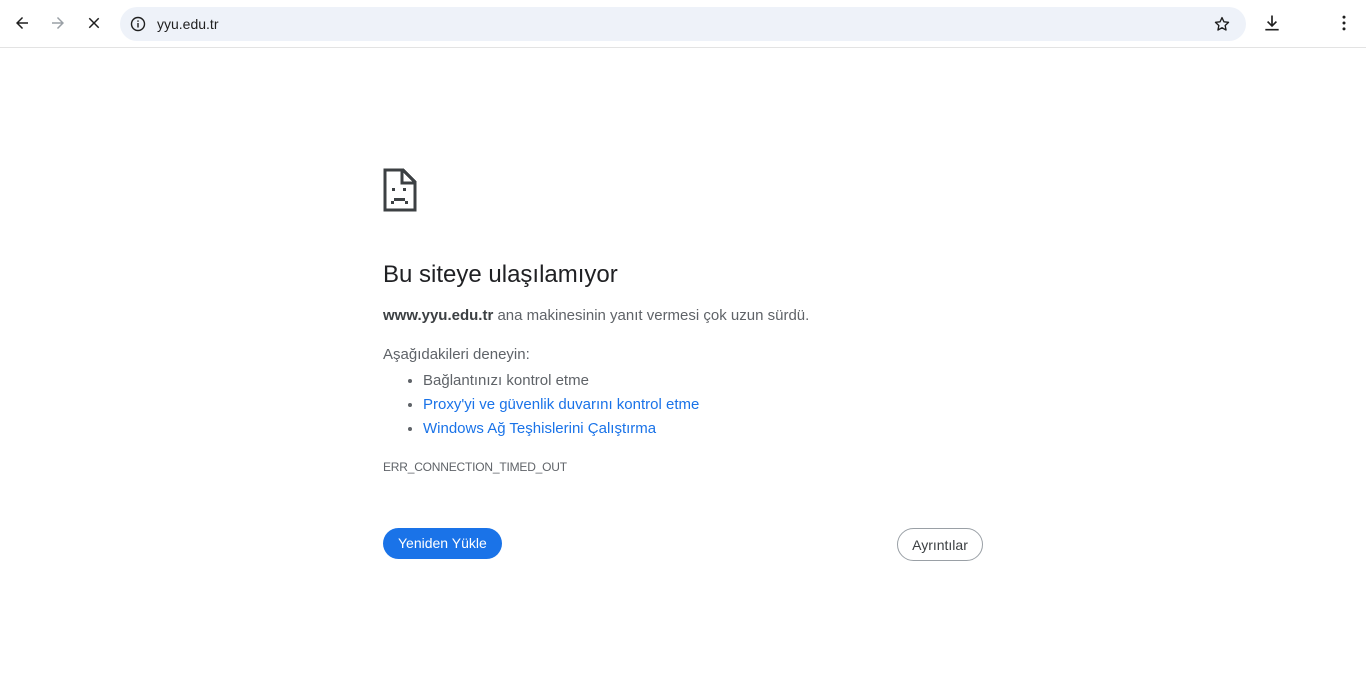 The height and width of the screenshot is (697, 1366). I want to click on forward-arrow-icon, so click(58, 23).